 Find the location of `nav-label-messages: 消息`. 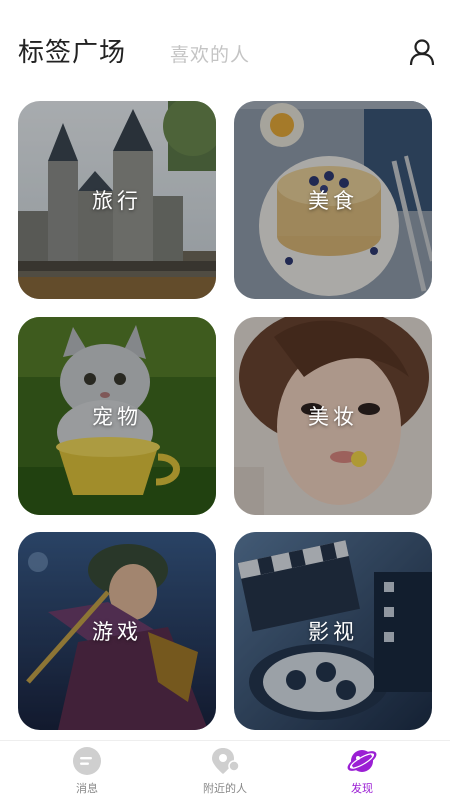

nav-label-messages: 消息 is located at coordinates (87, 788).